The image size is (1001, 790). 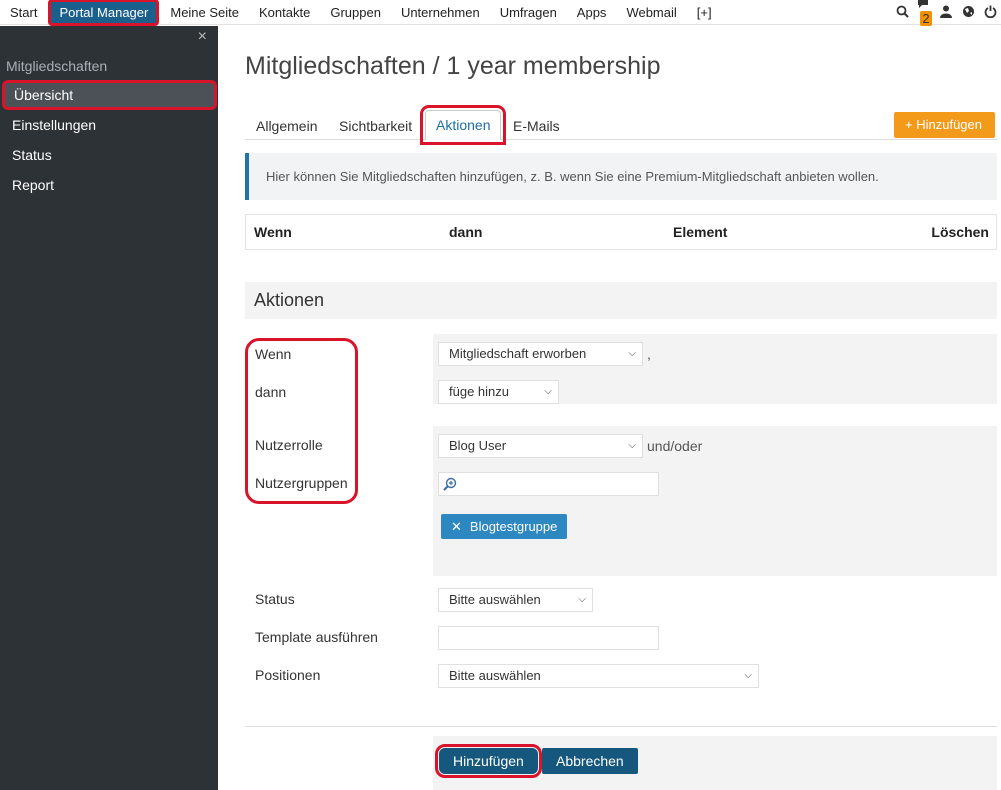 What do you see at coordinates (968, 13) in the screenshot?
I see `globe-icon` at bounding box center [968, 13].